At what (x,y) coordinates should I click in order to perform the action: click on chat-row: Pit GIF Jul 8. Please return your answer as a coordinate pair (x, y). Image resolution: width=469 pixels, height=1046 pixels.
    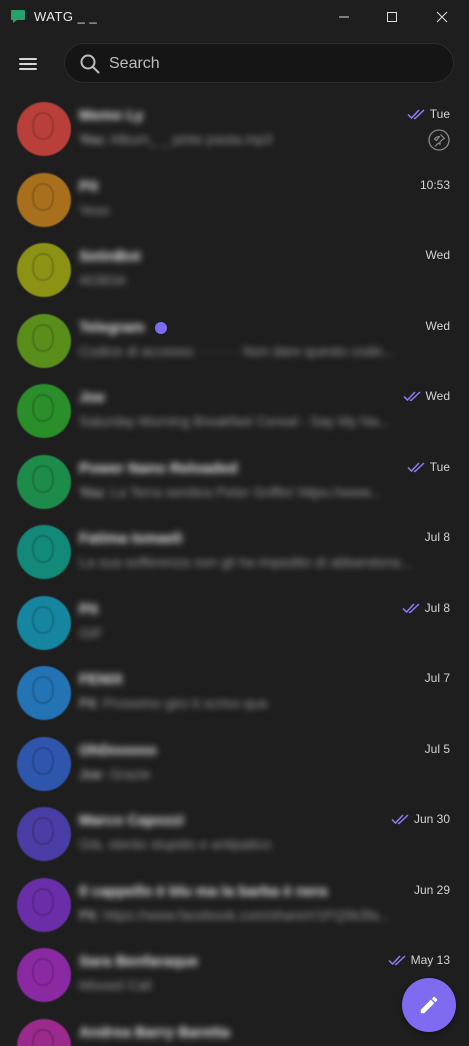
    Looking at the image, I should click on (234, 627).